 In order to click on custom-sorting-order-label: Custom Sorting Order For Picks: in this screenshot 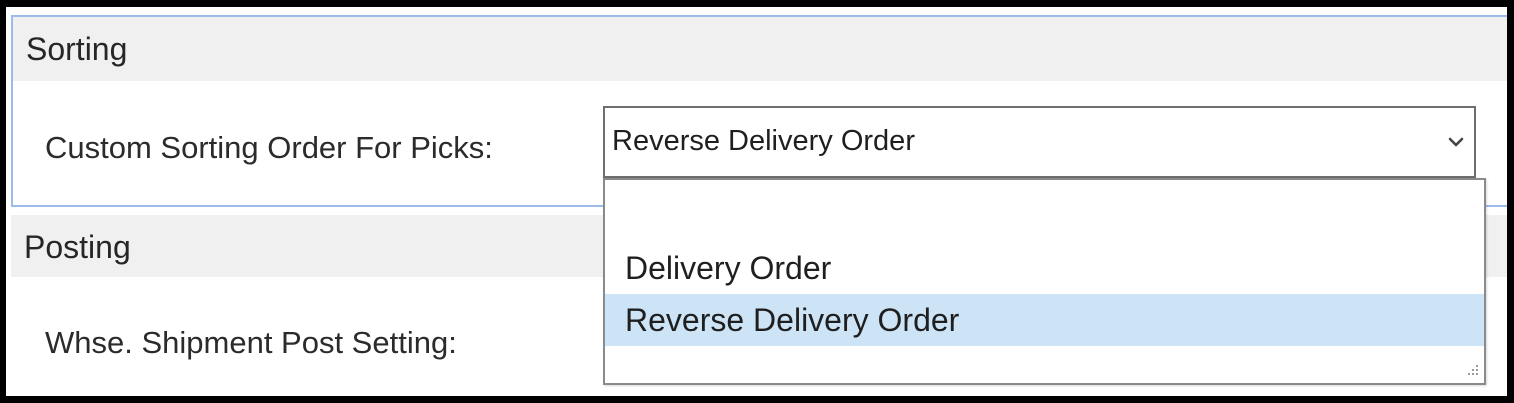, I will do `click(269, 147)`.